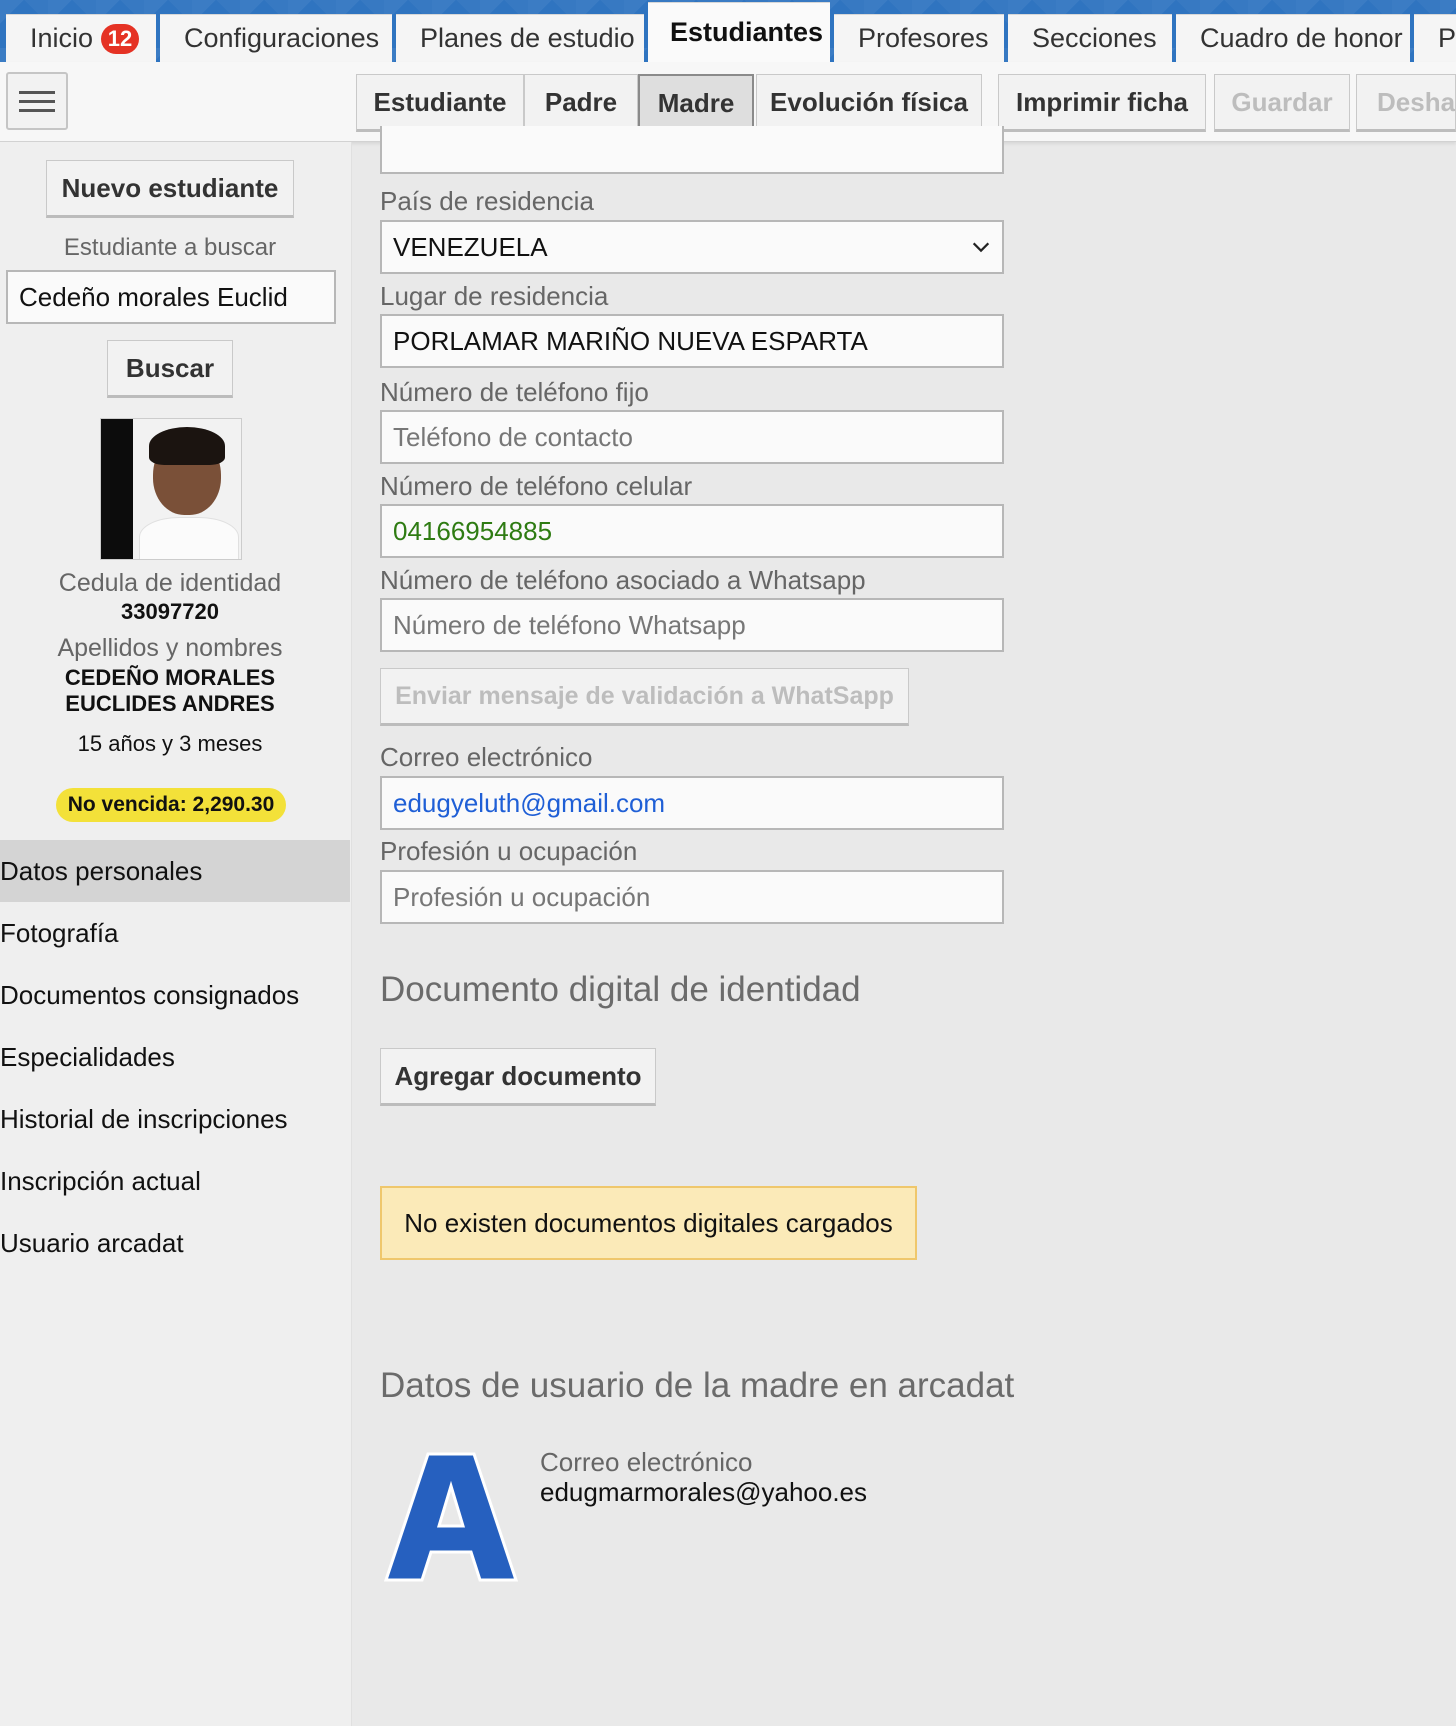 This screenshot has height=1726, width=1456. What do you see at coordinates (170, 369) in the screenshot?
I see `search-button: Buscar` at bounding box center [170, 369].